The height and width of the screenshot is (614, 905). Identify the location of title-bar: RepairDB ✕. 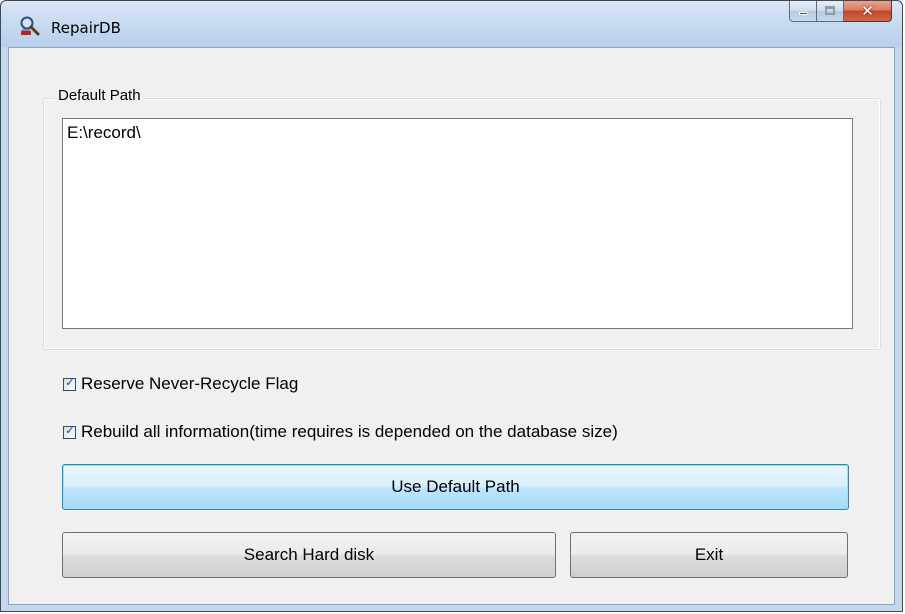
(451, 24).